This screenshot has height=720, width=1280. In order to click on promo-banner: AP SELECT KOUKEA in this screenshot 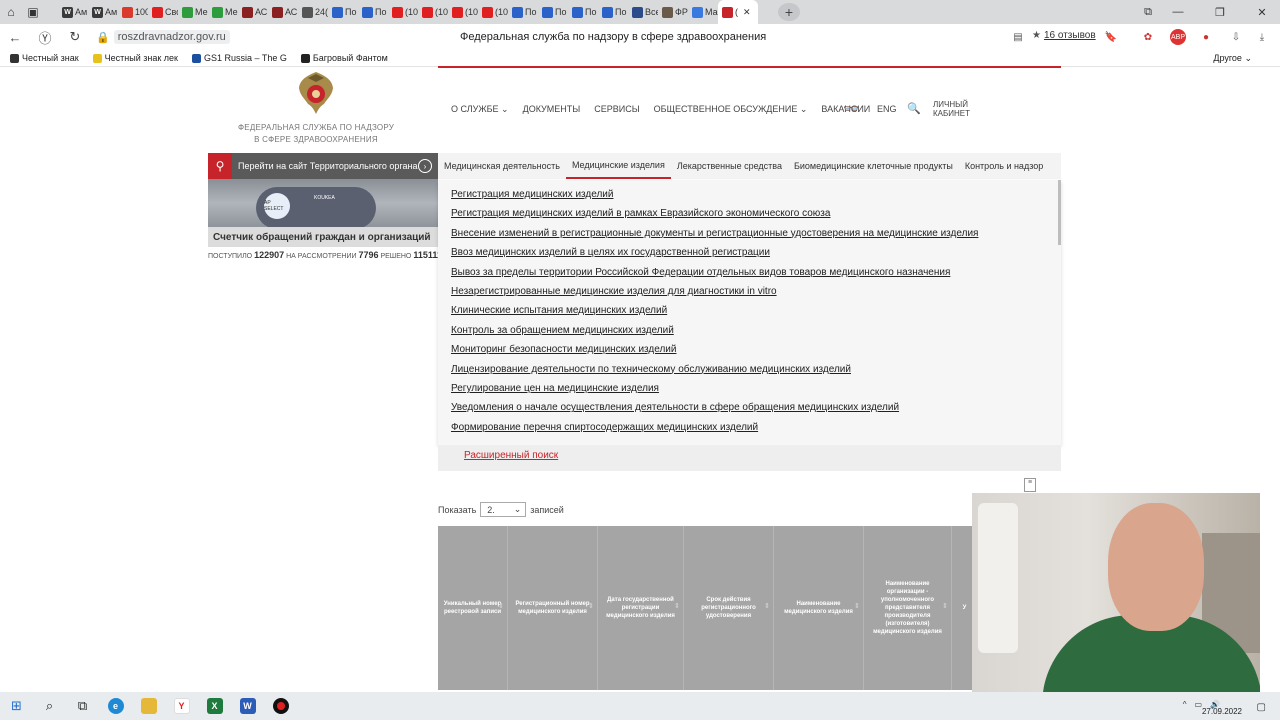, I will do `click(323, 203)`.